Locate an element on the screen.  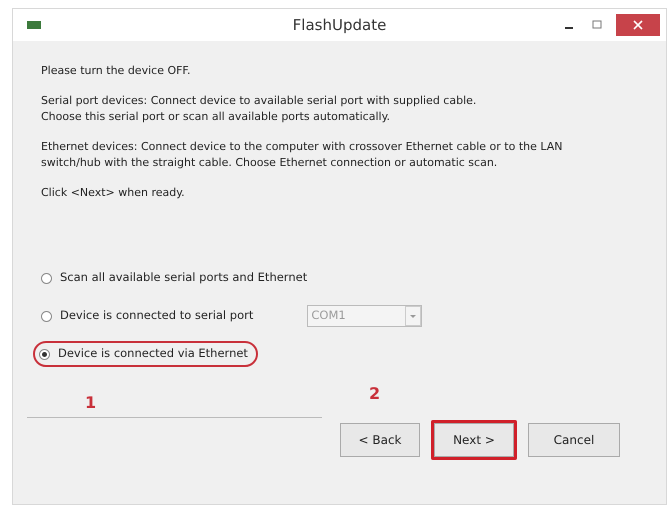
radio-label: Scan all available serial ports and Ethernet is located at coordinates (184, 278).